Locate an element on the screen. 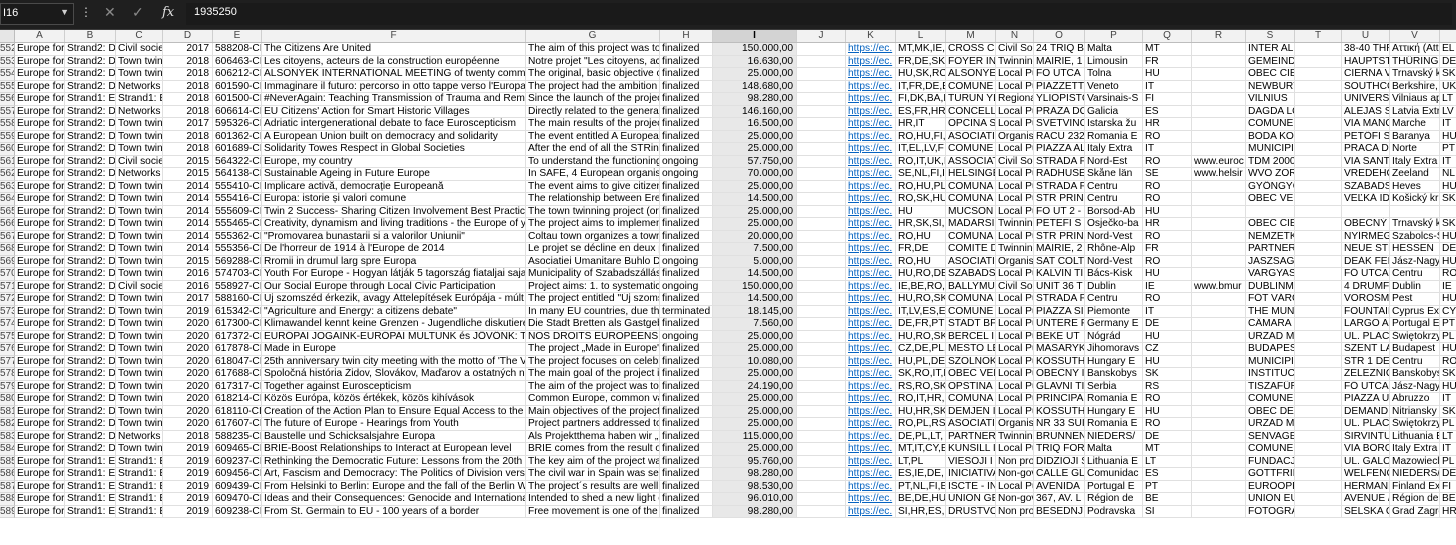 The height and width of the screenshot is (545, 1456). cell: Lithuania E is located at coordinates (1415, 436).